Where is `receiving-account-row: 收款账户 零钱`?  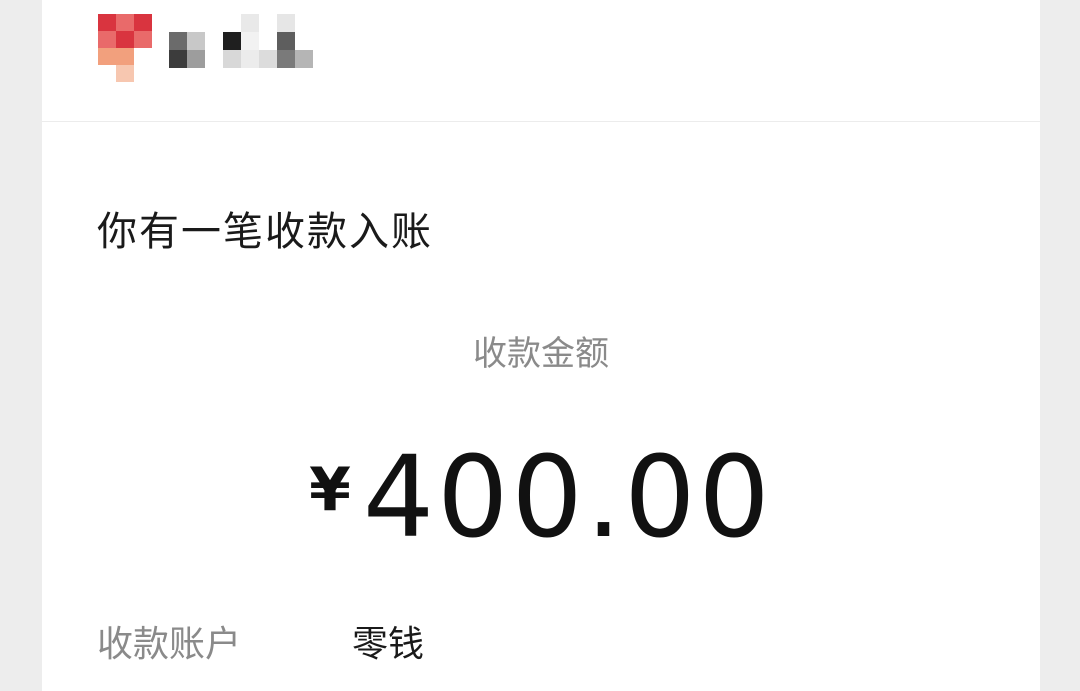 receiving-account-row: 收款账户 零钱 is located at coordinates (260, 645).